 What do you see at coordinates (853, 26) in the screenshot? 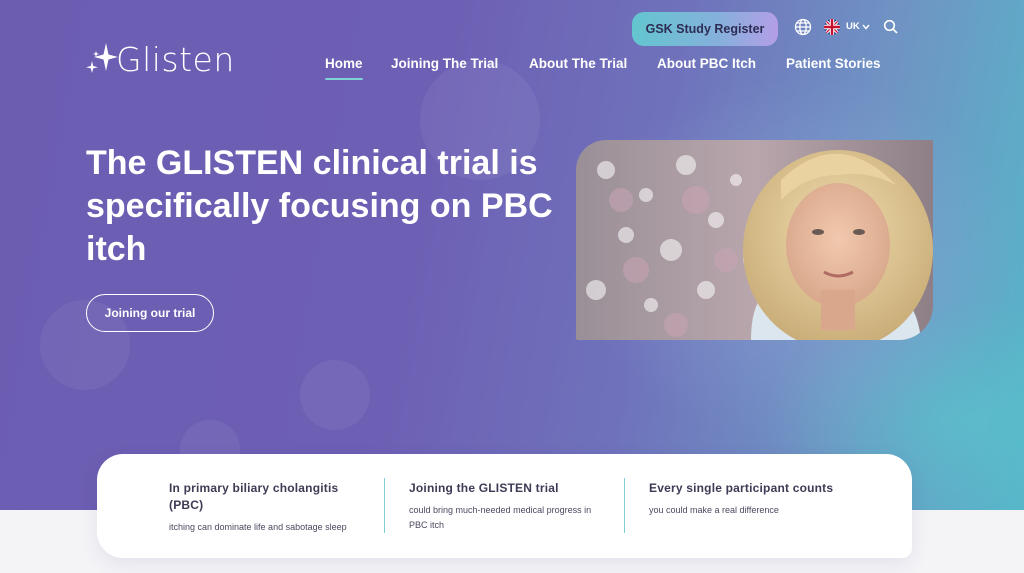
I see `language-label: UK` at bounding box center [853, 26].